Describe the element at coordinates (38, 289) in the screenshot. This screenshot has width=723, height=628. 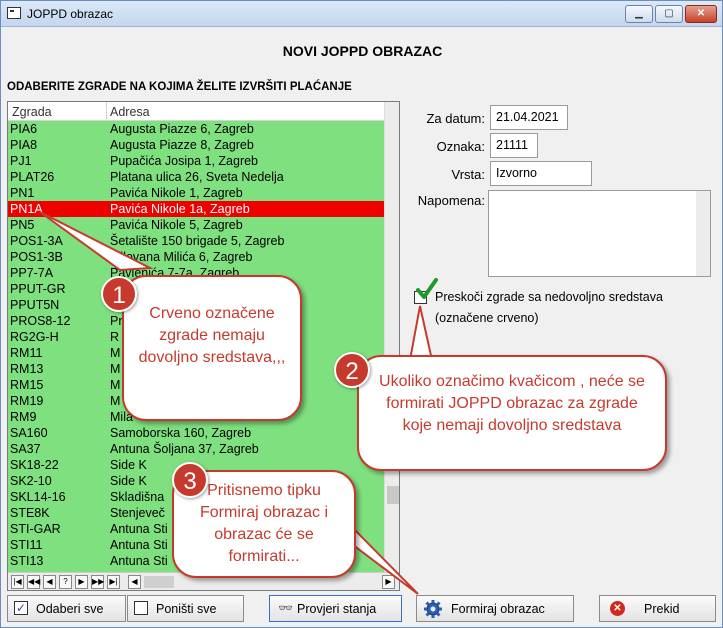
I see `cell-zgrada: PPUT-GR` at that location.